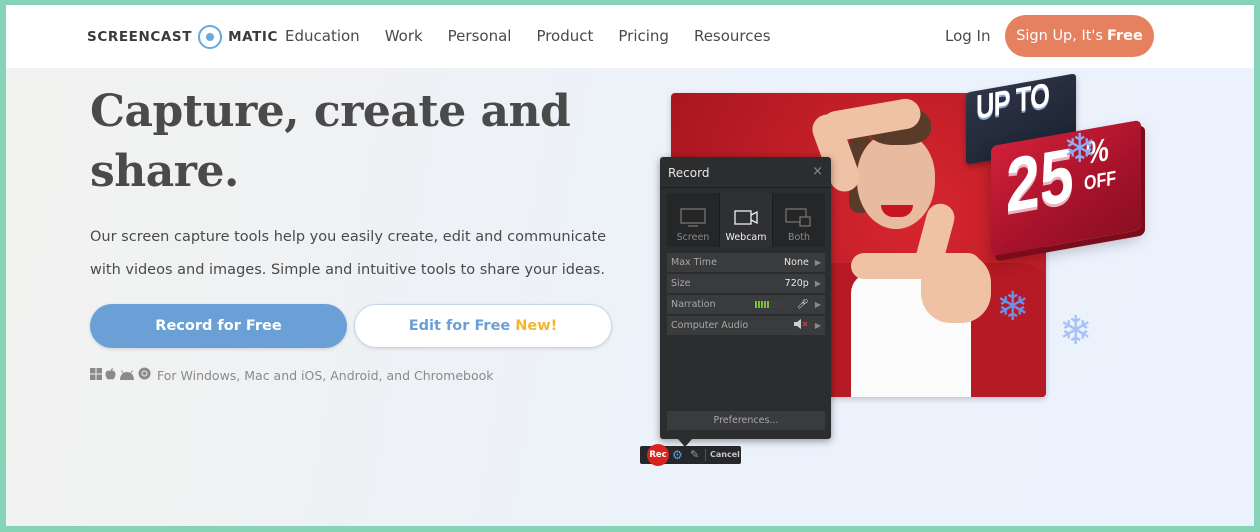 This screenshot has width=1260, height=532. Describe the element at coordinates (459, 326) in the screenshot. I see `edit-button-label: Edit for Free` at that location.